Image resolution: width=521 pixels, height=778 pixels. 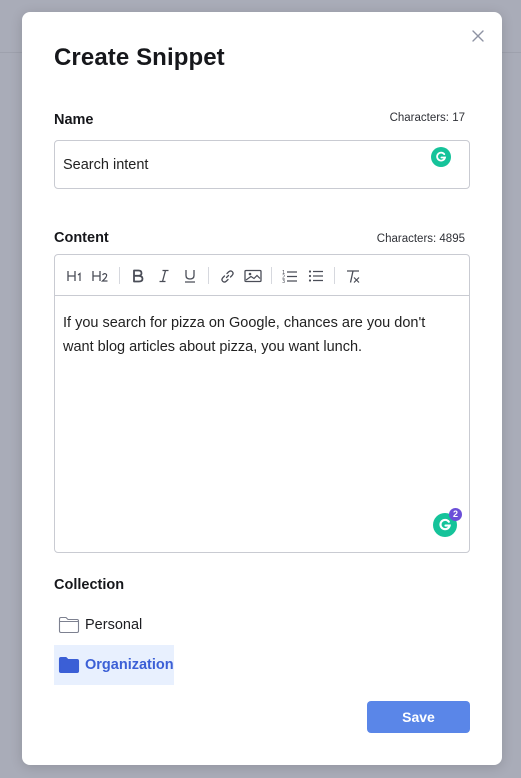 I want to click on collection-item-personal: Personal, so click(x=101, y=625).